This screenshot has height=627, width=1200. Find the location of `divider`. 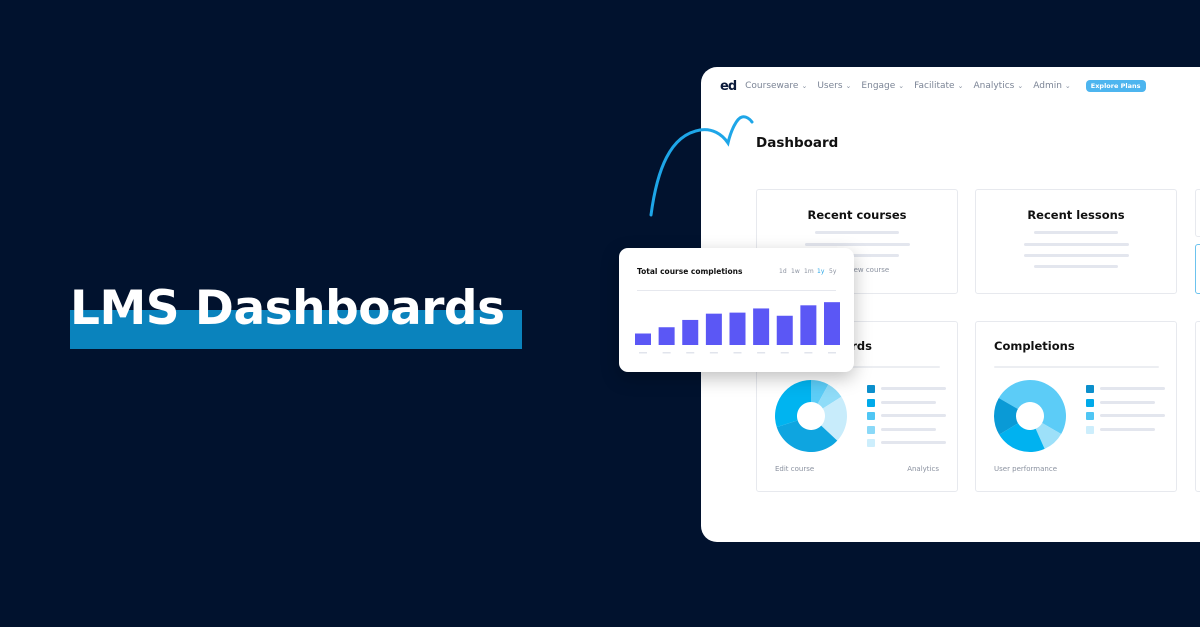

divider is located at coordinates (736, 290).